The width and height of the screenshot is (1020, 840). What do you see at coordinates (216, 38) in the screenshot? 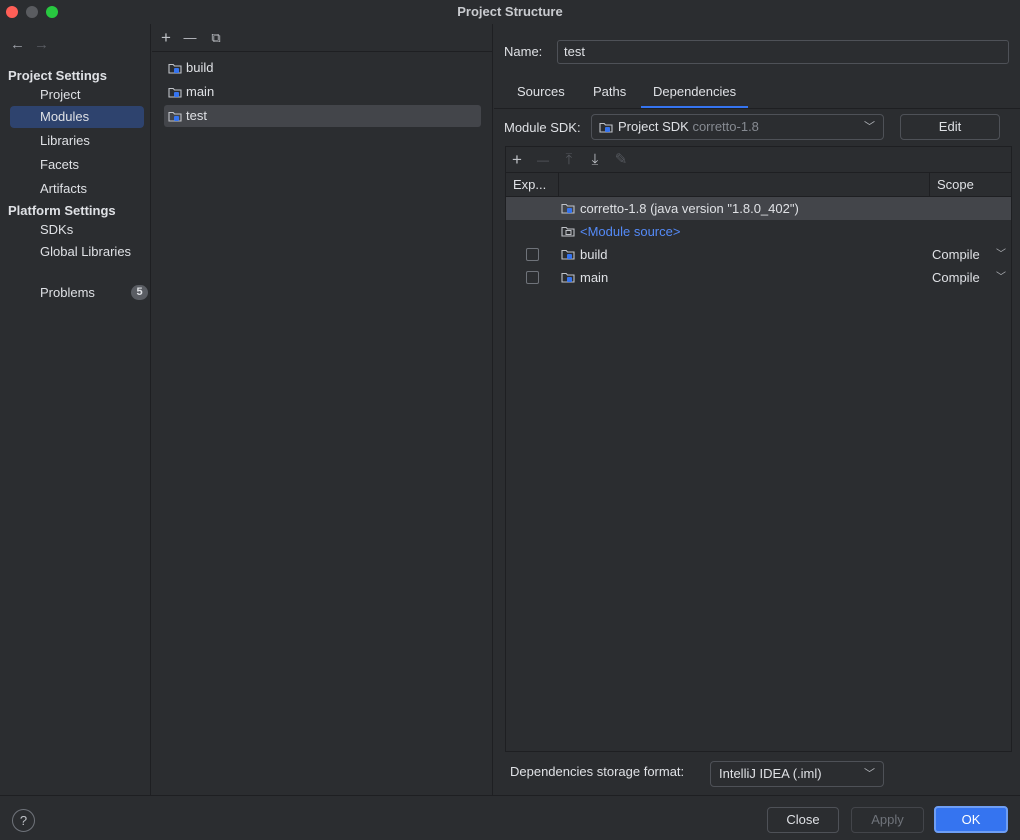
I see `copy-module-icon: ⧉` at bounding box center [216, 38].